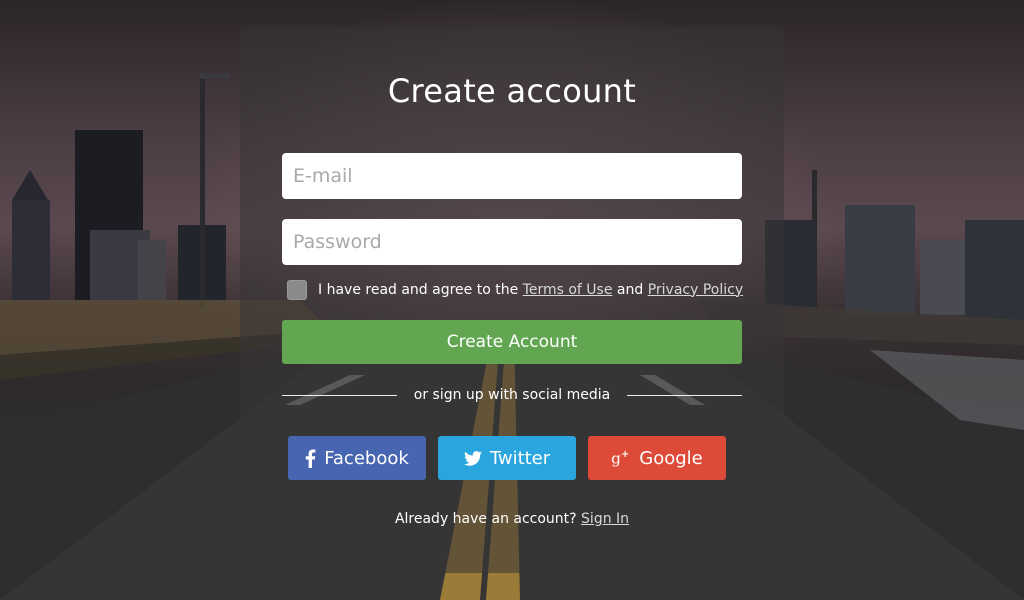 The image size is (1024, 600). What do you see at coordinates (512, 342) in the screenshot?
I see `create-account-button: Create Account` at bounding box center [512, 342].